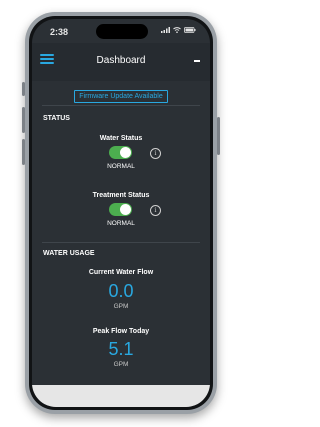  What do you see at coordinates (121, 272) in the screenshot?
I see `current-flow-label: Current Water Flow` at bounding box center [121, 272].